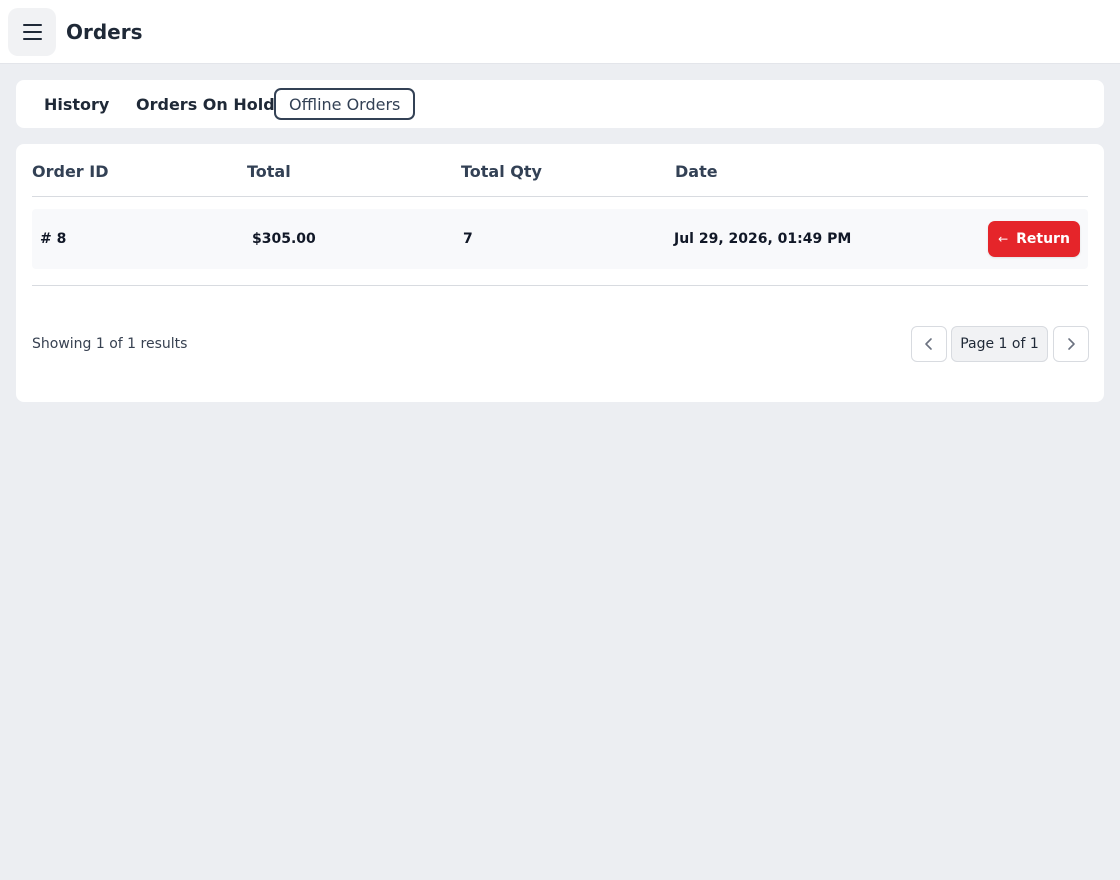 The width and height of the screenshot is (1120, 880). I want to click on hamburger-menu-icon, so click(32, 25).